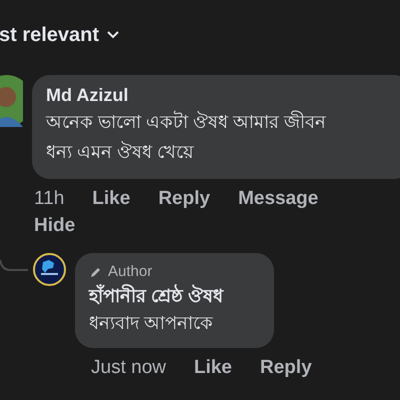 This screenshot has height=400, width=400. What do you see at coordinates (121, 152) in the screenshot?
I see `comment-text: ধন্য এমন ঔষধ খেয়ে` at bounding box center [121, 152].